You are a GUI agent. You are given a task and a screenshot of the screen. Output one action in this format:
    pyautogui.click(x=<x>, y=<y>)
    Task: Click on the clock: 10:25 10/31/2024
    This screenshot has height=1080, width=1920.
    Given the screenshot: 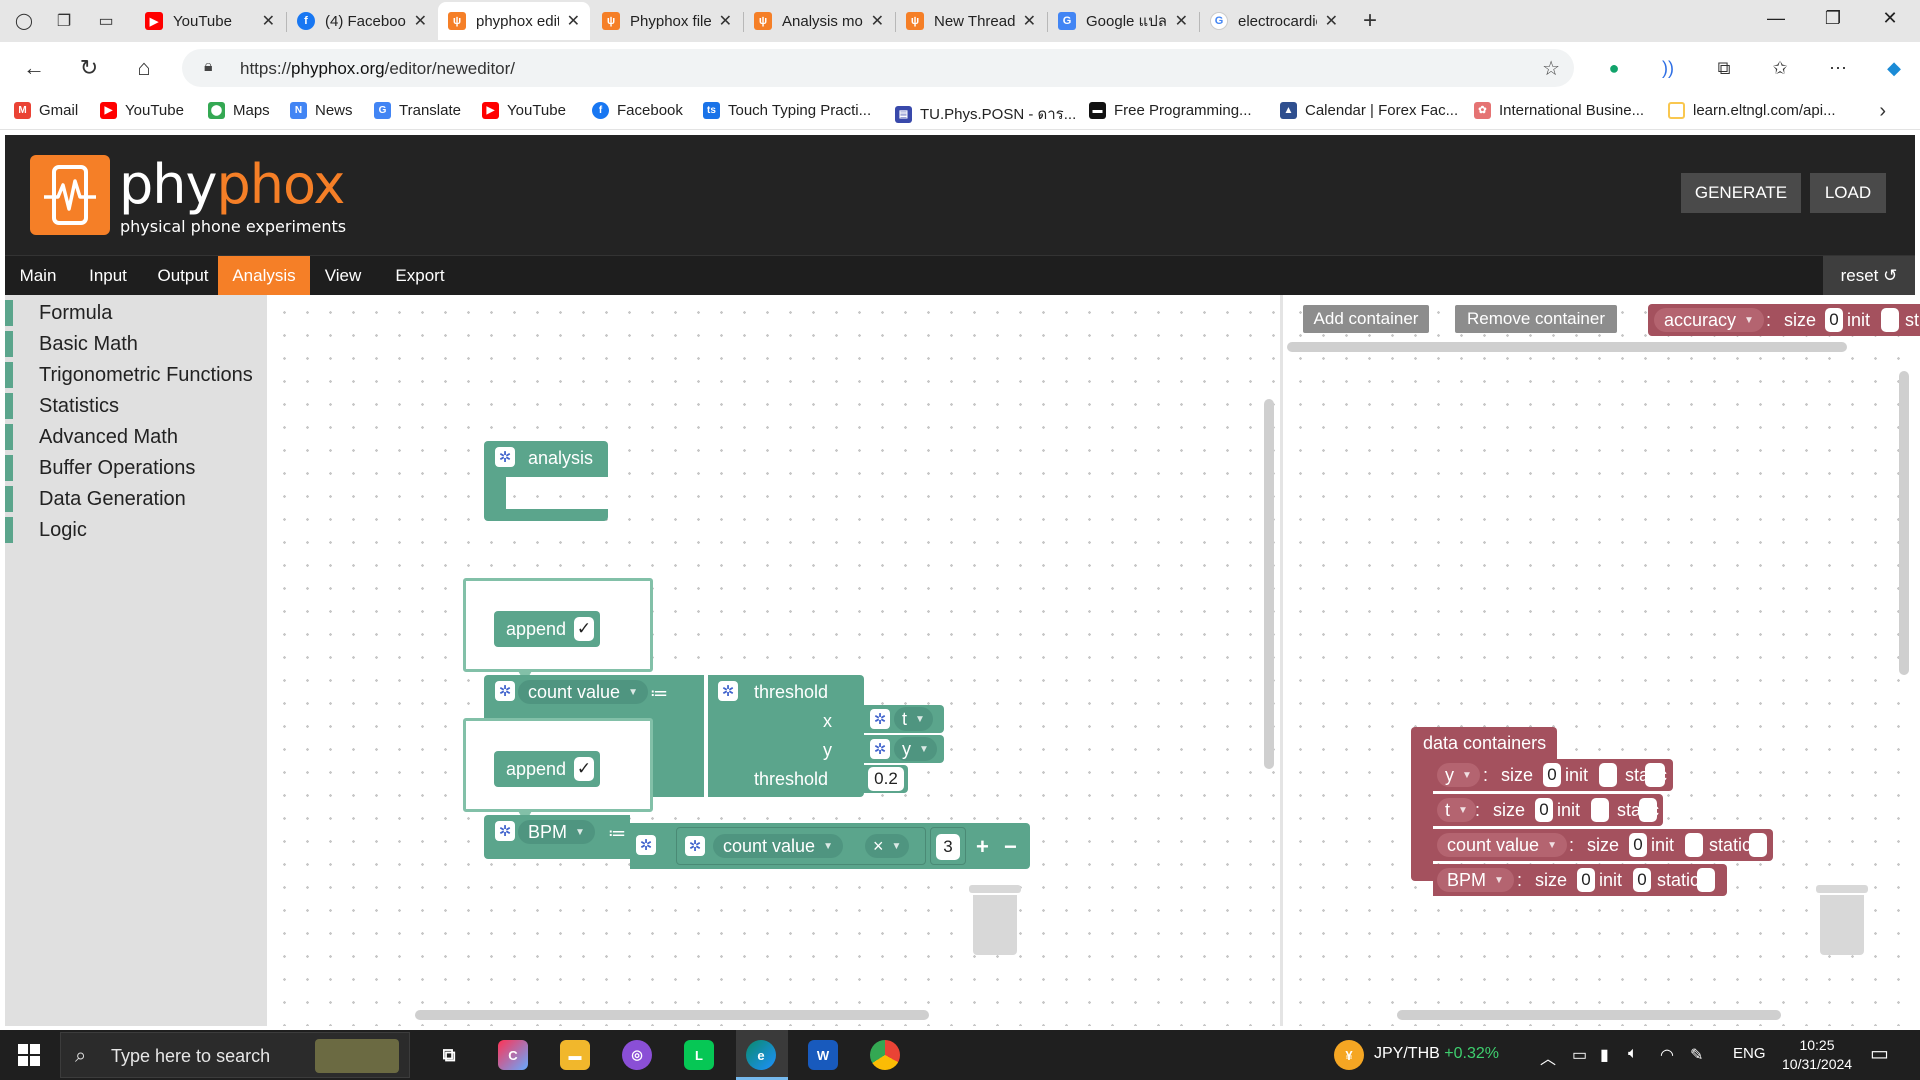 What is the action you would take?
    pyautogui.click(x=1817, y=1055)
    